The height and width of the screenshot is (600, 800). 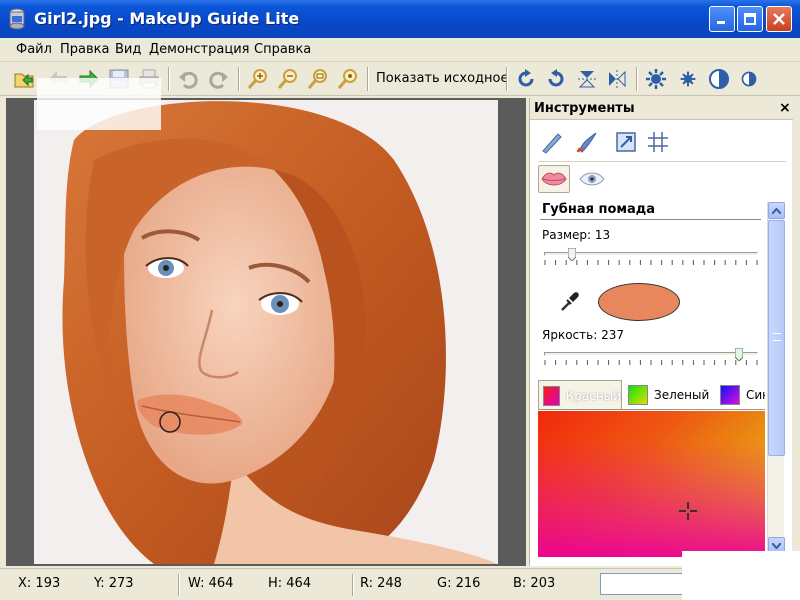 I want to click on close-button, so click(x=779, y=19).